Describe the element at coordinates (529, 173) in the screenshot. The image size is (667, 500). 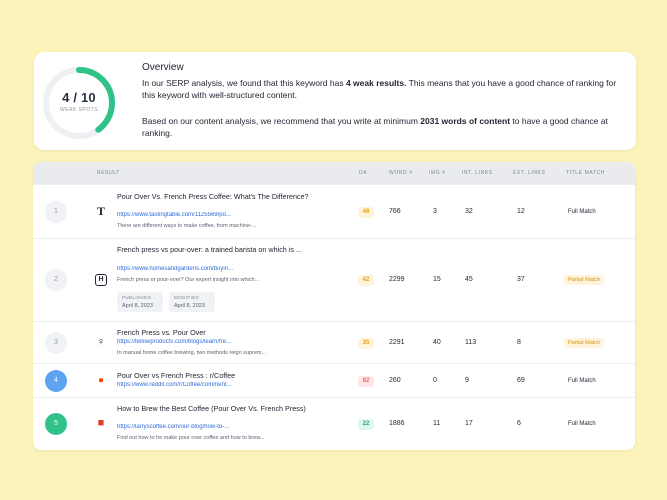
I see `header-external-links: EXT. LINKS` at that location.